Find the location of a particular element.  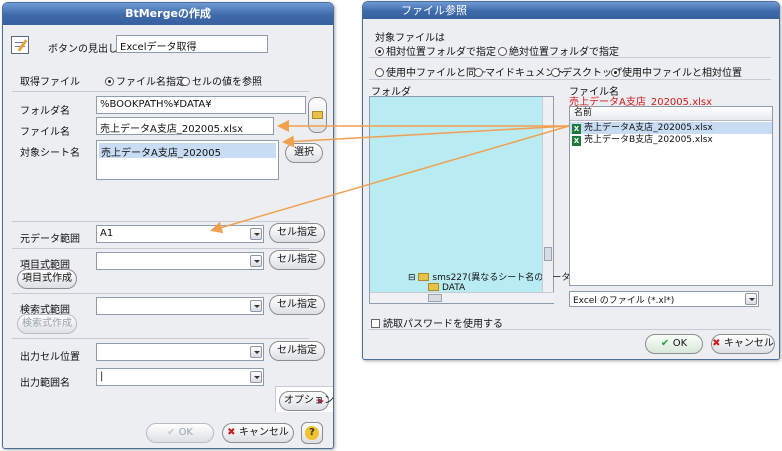

arrow-to-sheetname is located at coordinates (426, 136).